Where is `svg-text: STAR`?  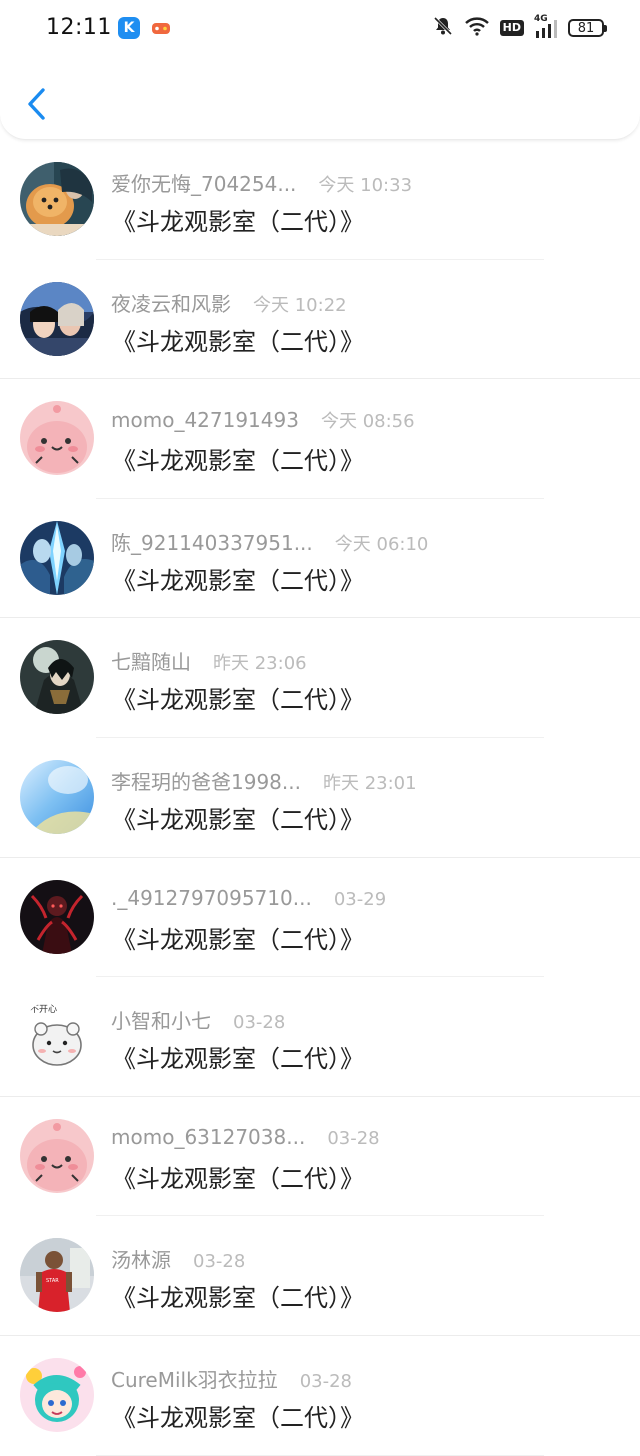 svg-text: STAR is located at coordinates (52, 1281).